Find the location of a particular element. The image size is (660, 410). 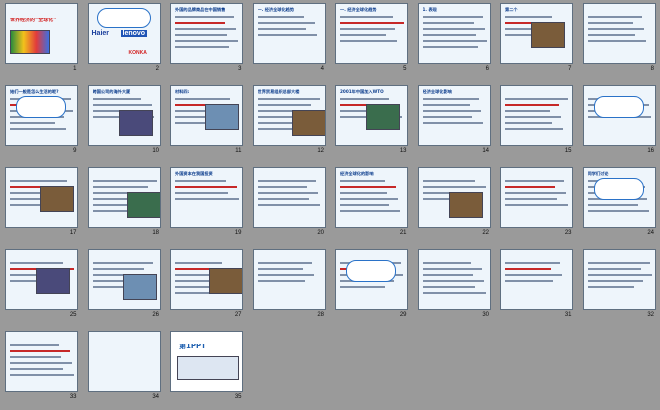

slide-number: 4 is located at coordinates (322, 69).